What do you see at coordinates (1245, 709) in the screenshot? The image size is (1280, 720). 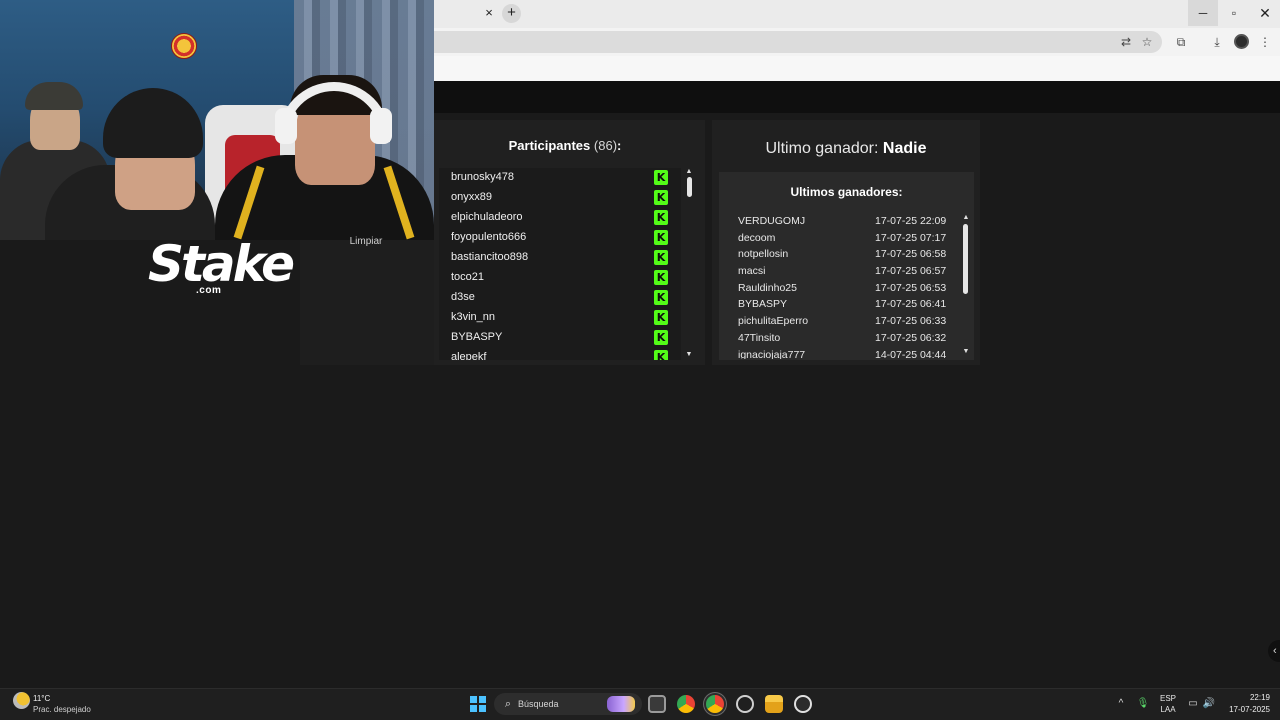 I see `clock-date: 17-07-2025` at bounding box center [1245, 709].